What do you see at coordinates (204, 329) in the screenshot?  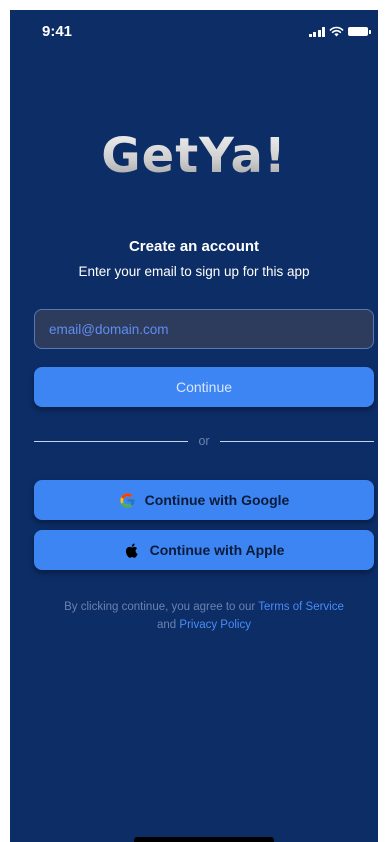 I see `email-field` at bounding box center [204, 329].